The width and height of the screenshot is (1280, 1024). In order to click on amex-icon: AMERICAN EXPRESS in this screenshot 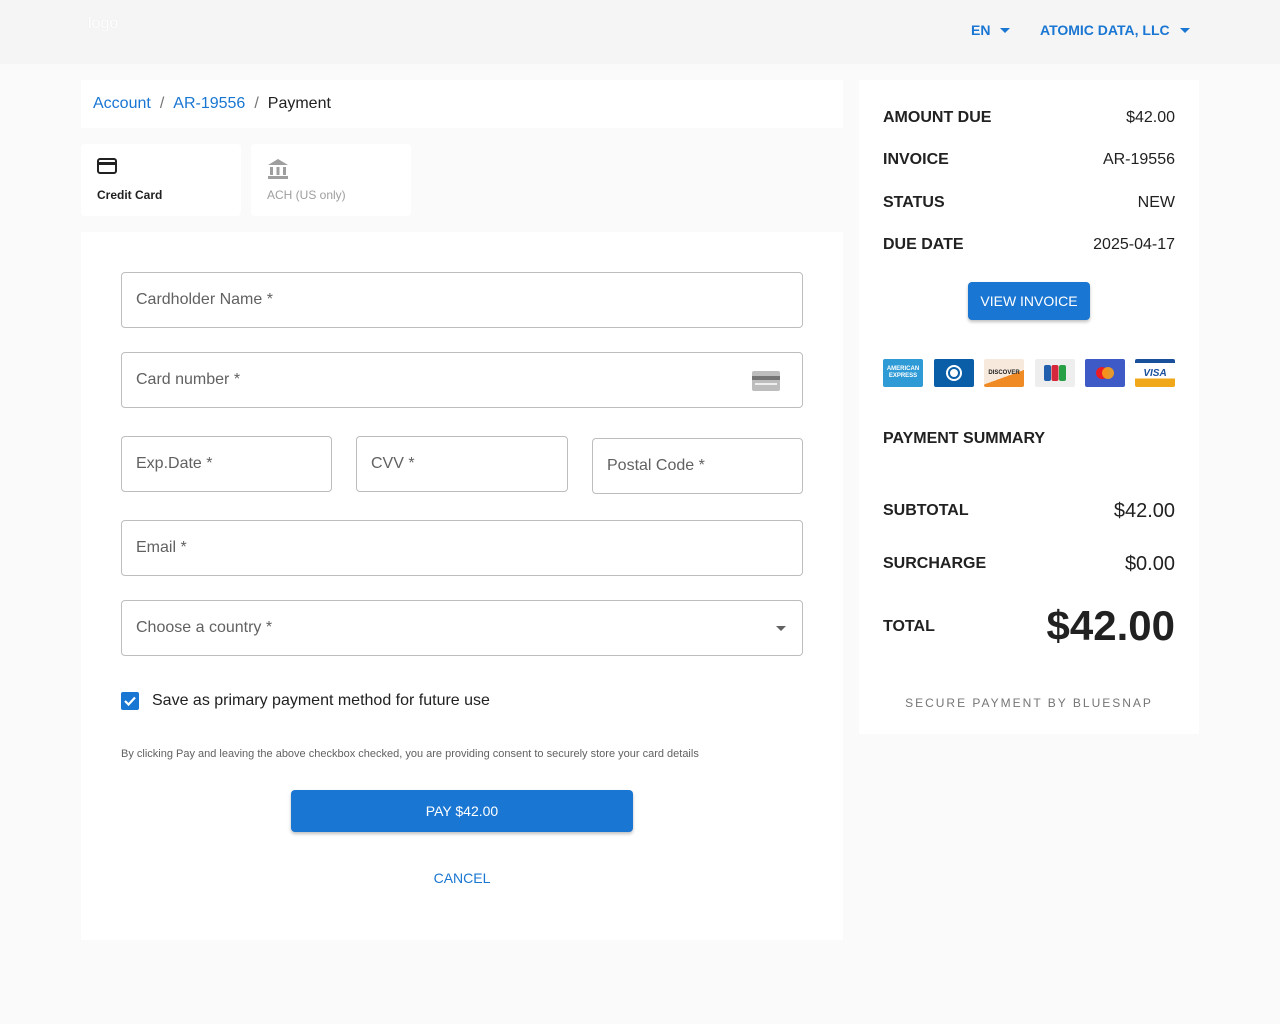, I will do `click(903, 373)`.